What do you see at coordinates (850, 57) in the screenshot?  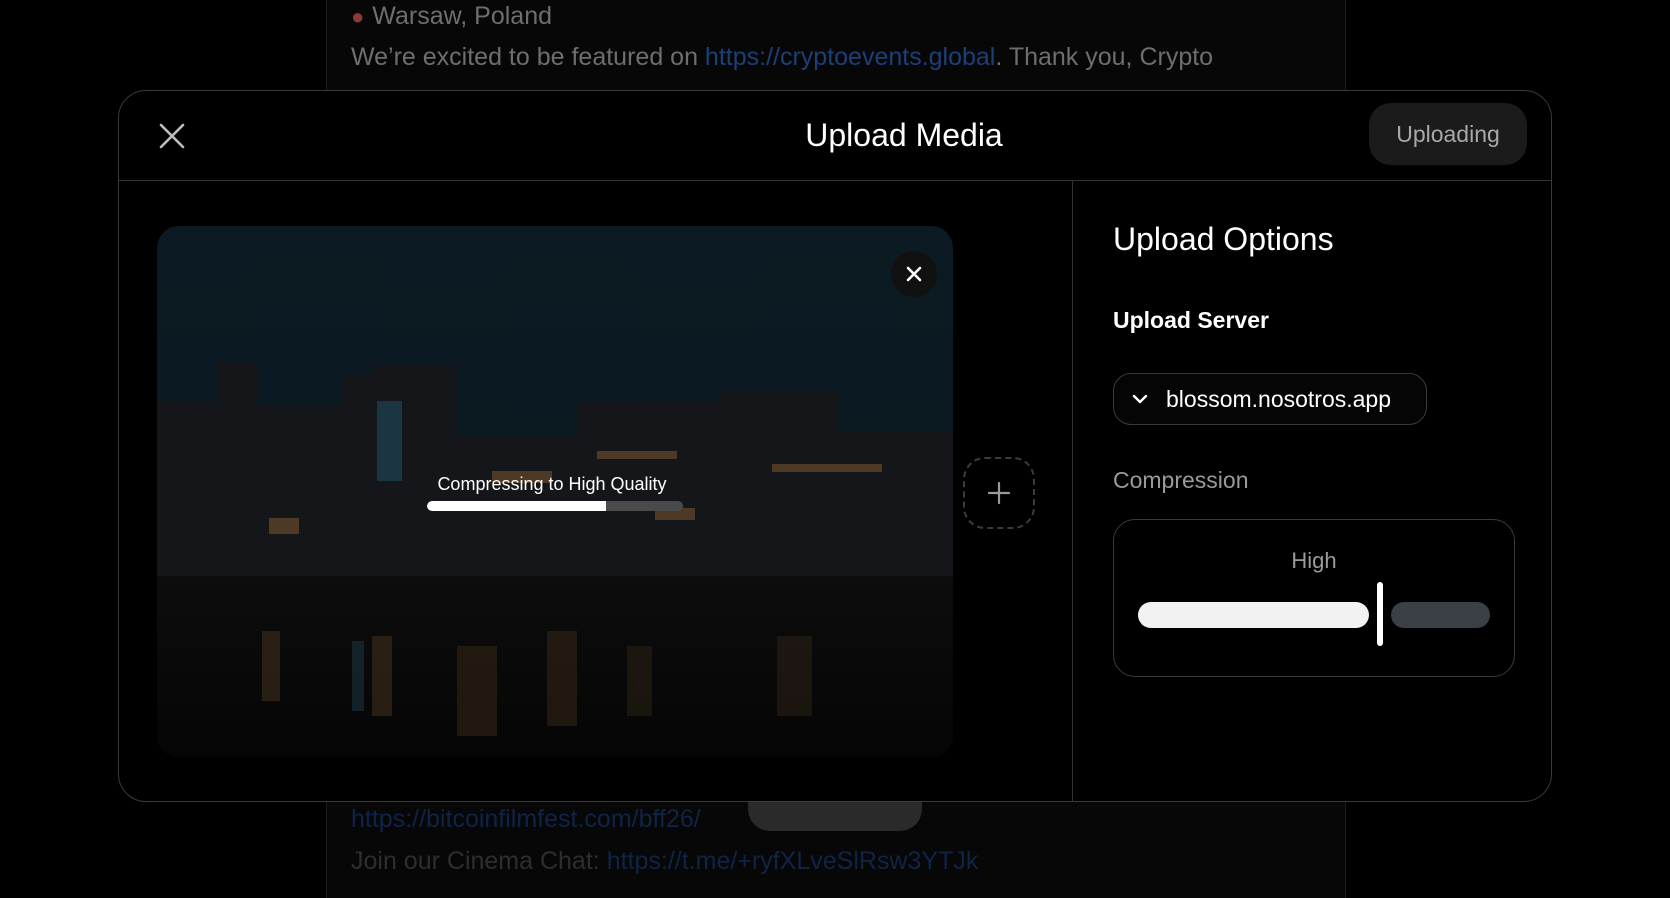 I see `feed-link-cryptoevents: https://cryptoevents.global` at bounding box center [850, 57].